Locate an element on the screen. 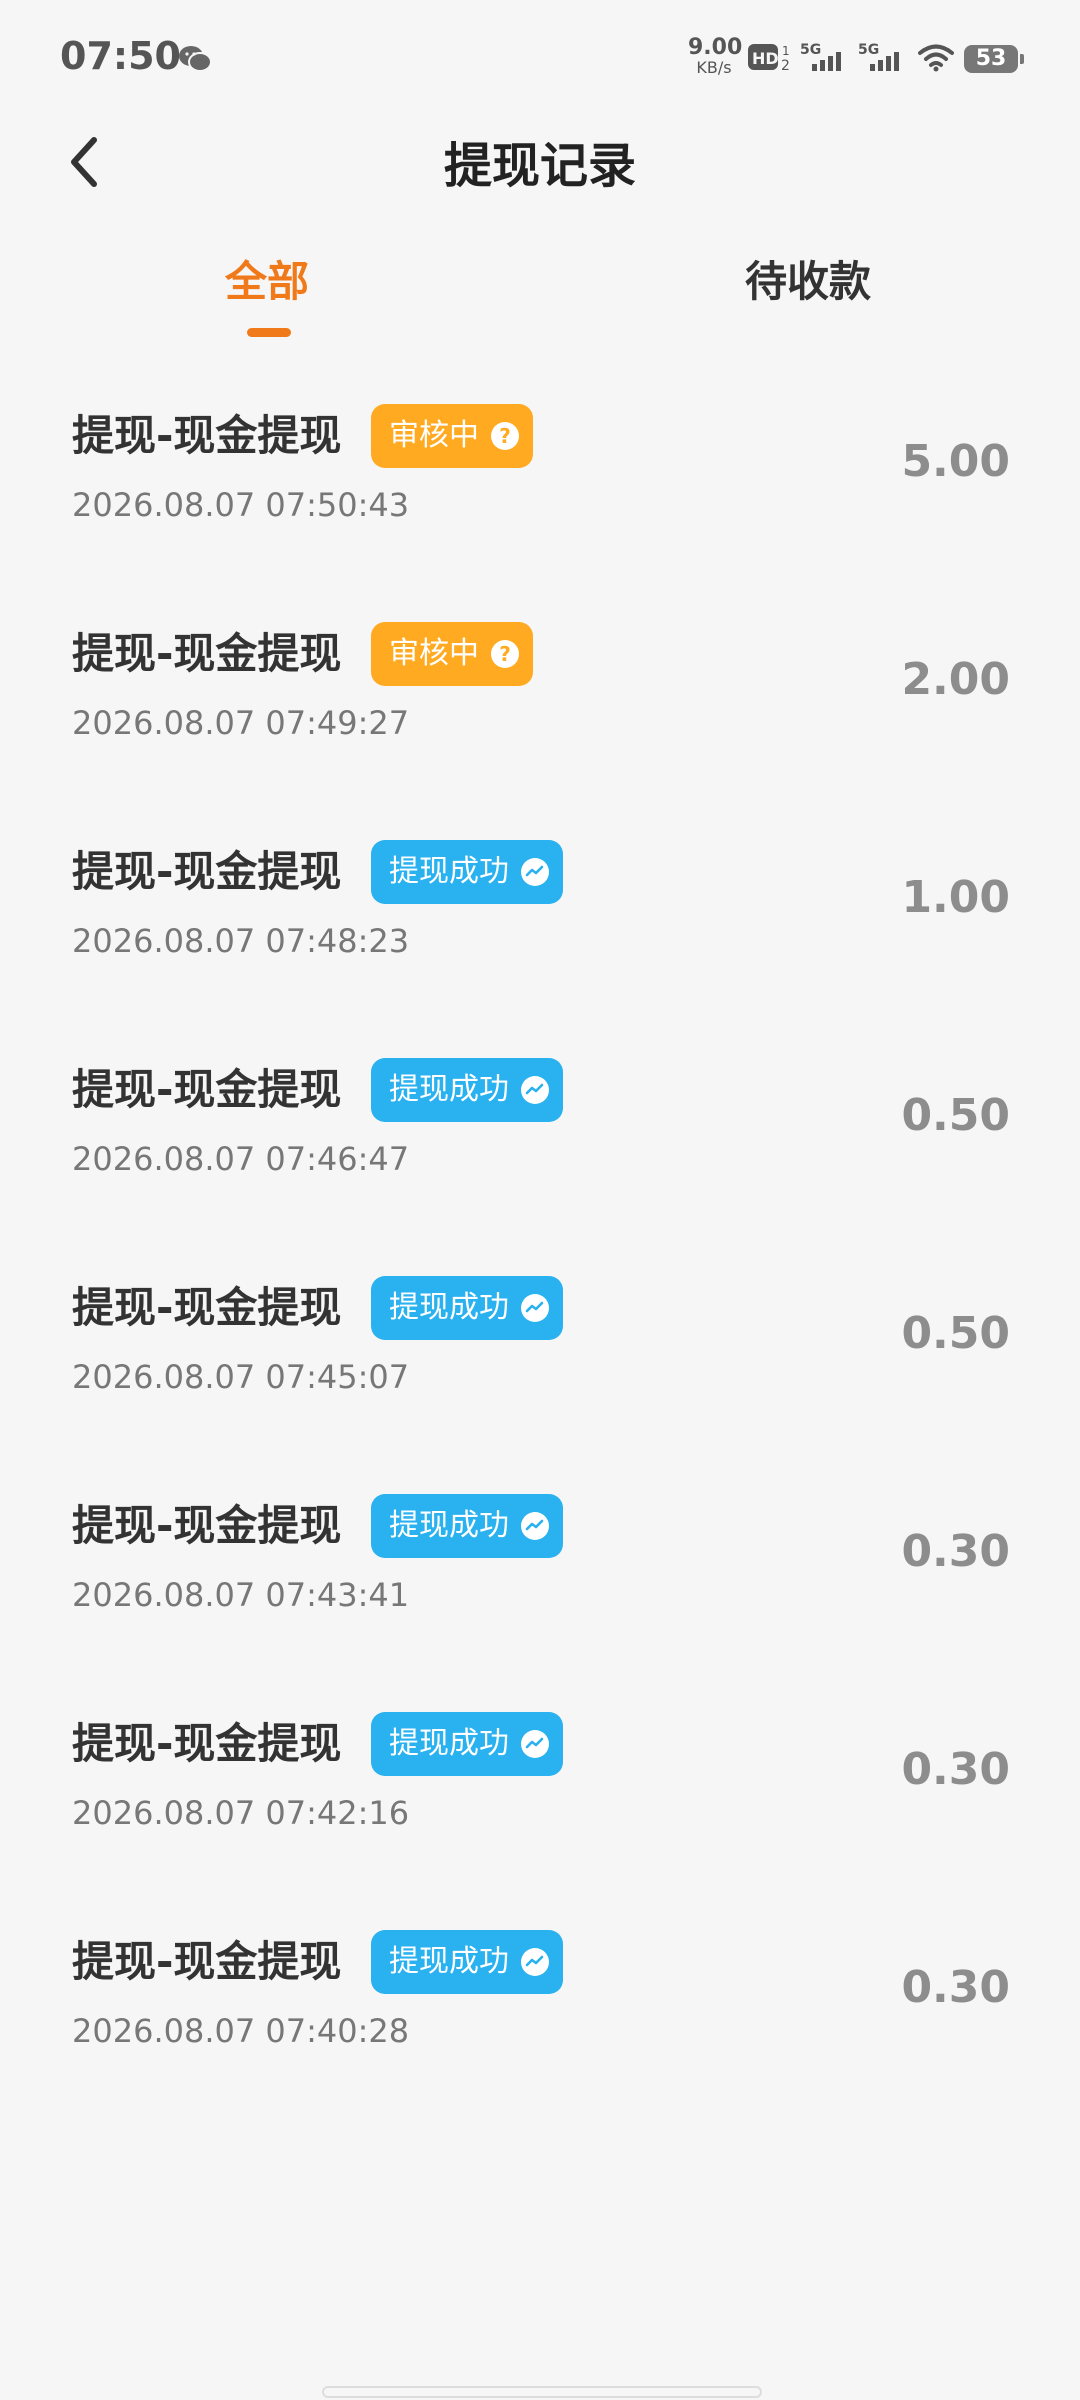  list-item: 提现-现金提现 提现成功 2026.08.07 07:45:07 0.50 is located at coordinates (540, 1377).